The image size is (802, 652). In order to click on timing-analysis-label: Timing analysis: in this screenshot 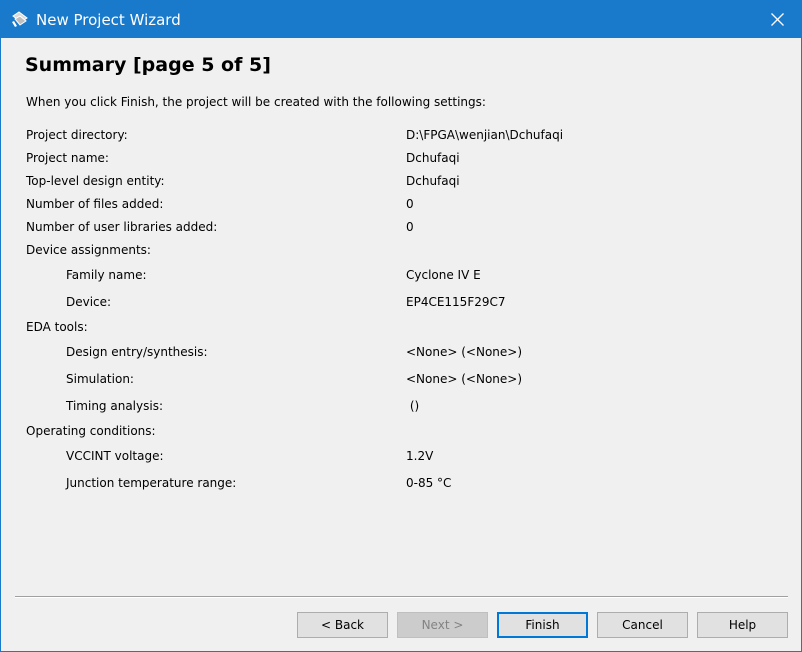, I will do `click(114, 406)`.